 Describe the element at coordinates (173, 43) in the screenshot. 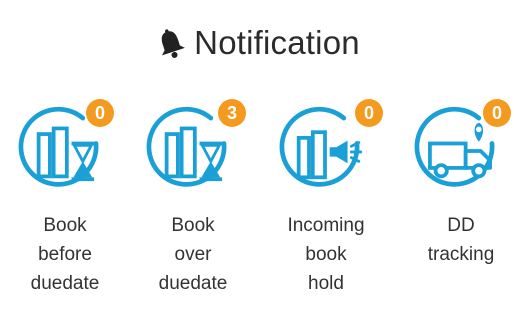

I see `bell-icon` at that location.